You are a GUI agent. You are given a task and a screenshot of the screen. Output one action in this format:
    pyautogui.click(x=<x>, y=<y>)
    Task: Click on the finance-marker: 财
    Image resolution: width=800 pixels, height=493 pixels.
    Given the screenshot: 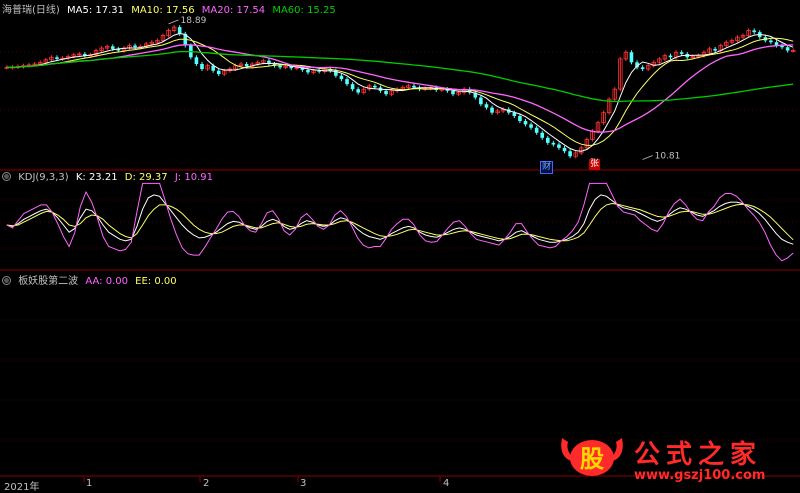 What is the action you would take?
    pyautogui.click(x=547, y=167)
    